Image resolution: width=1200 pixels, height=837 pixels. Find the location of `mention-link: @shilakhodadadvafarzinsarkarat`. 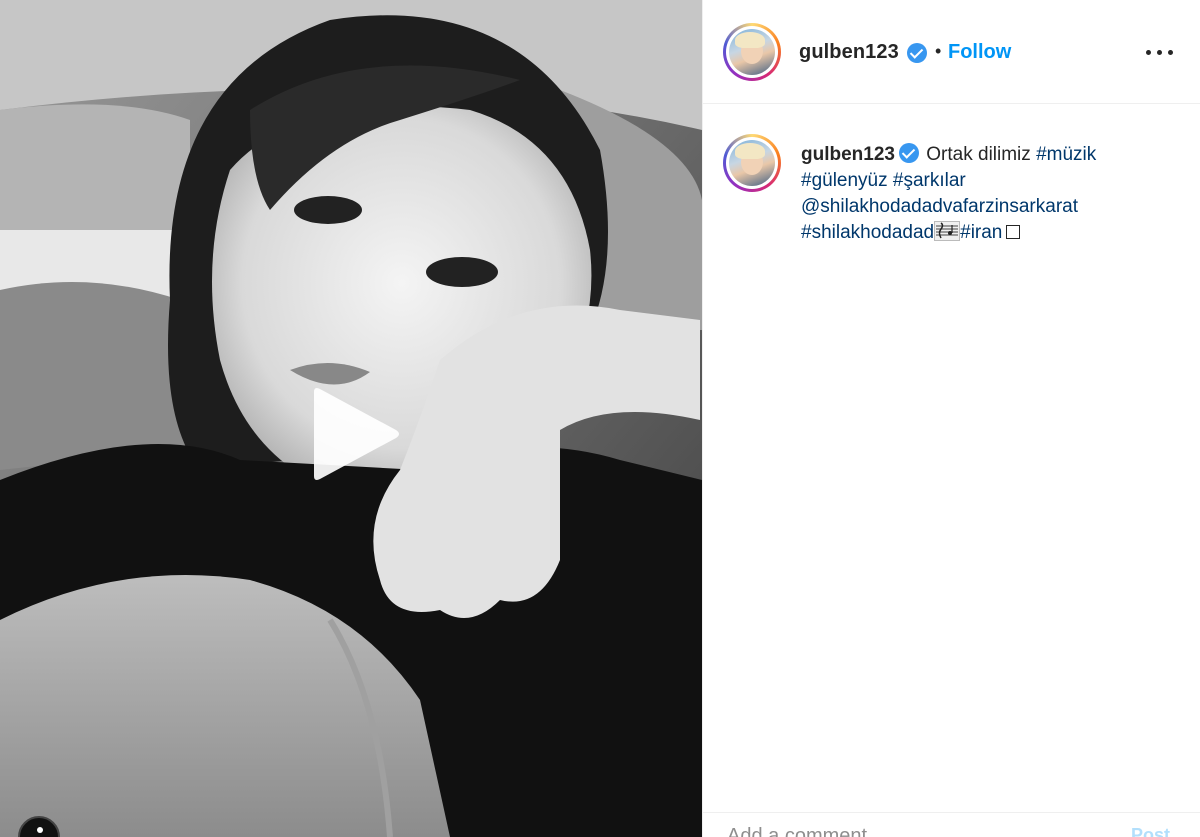

mention-link: @shilakhodadadvafarzinsarkarat is located at coordinates (939, 206).